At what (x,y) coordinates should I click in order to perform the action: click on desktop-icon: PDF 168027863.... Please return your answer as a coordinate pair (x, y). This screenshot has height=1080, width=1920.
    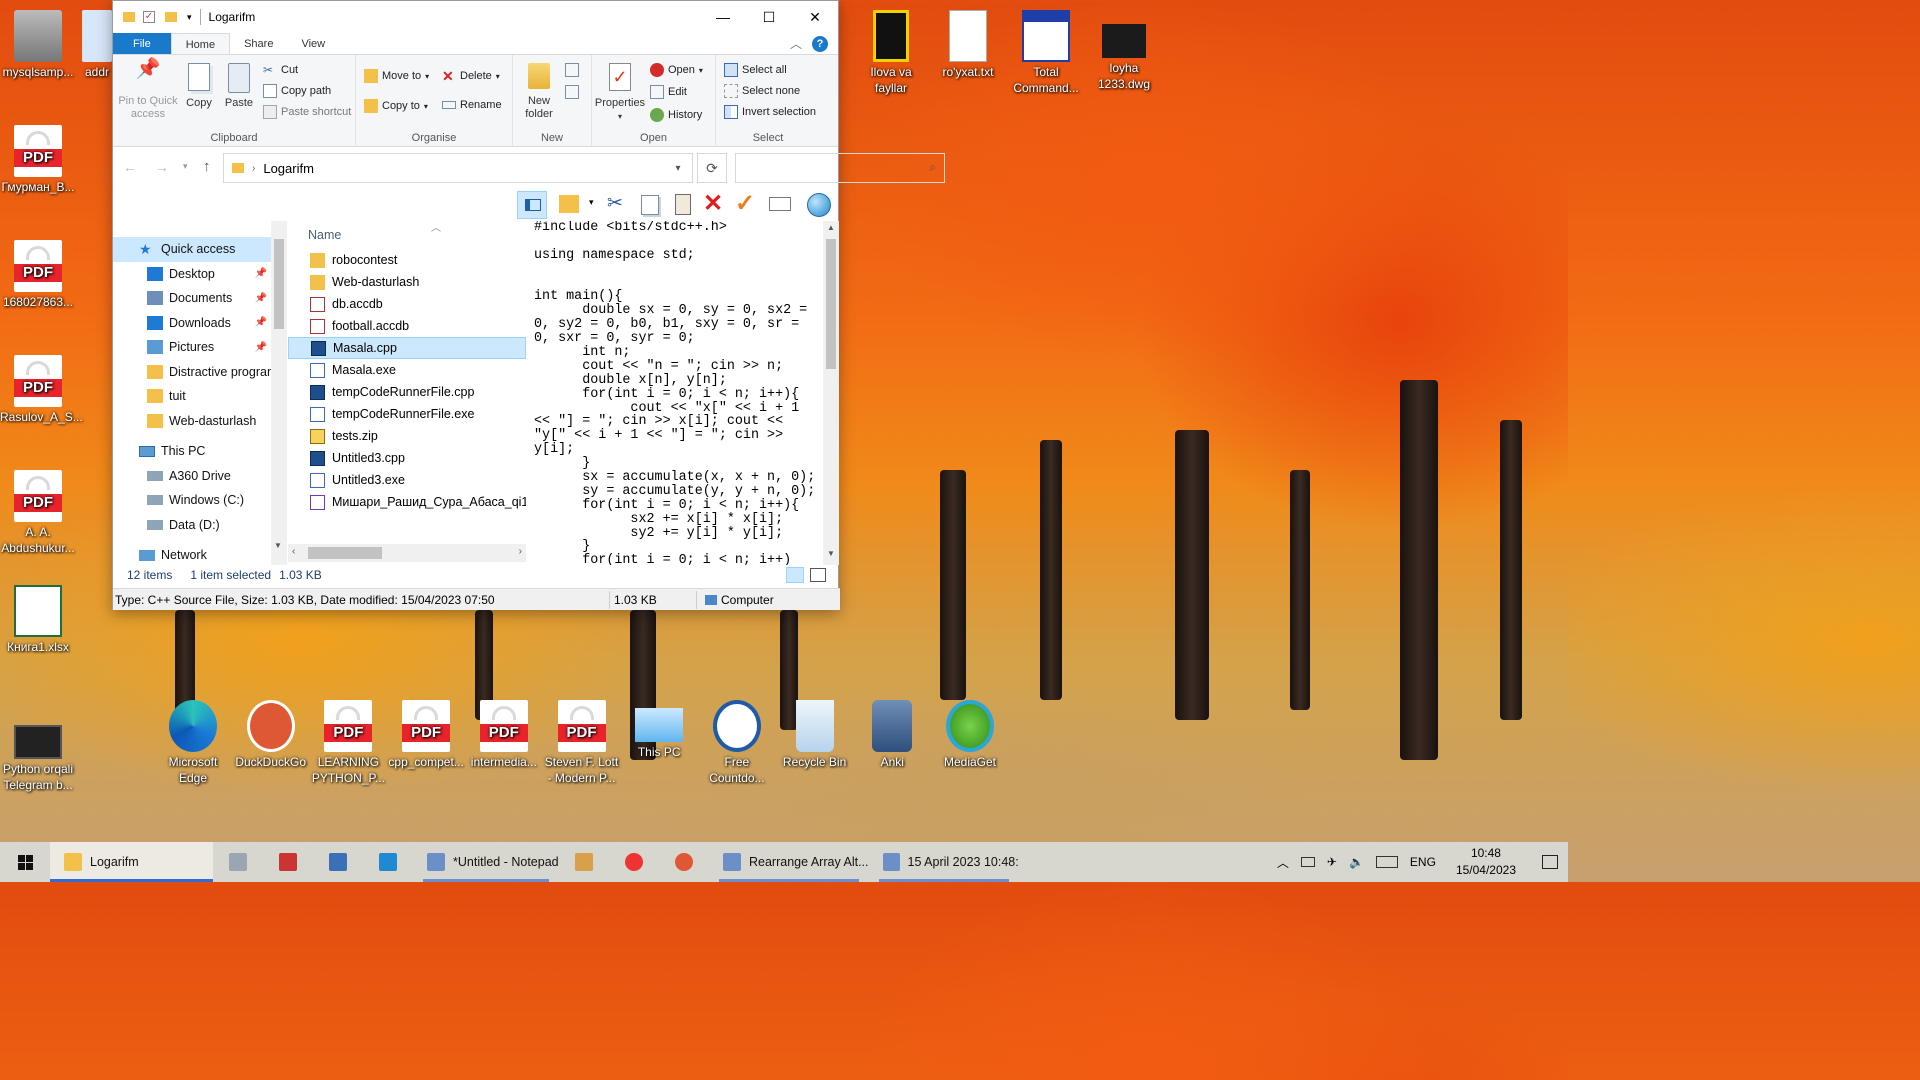
    Looking at the image, I should click on (38, 275).